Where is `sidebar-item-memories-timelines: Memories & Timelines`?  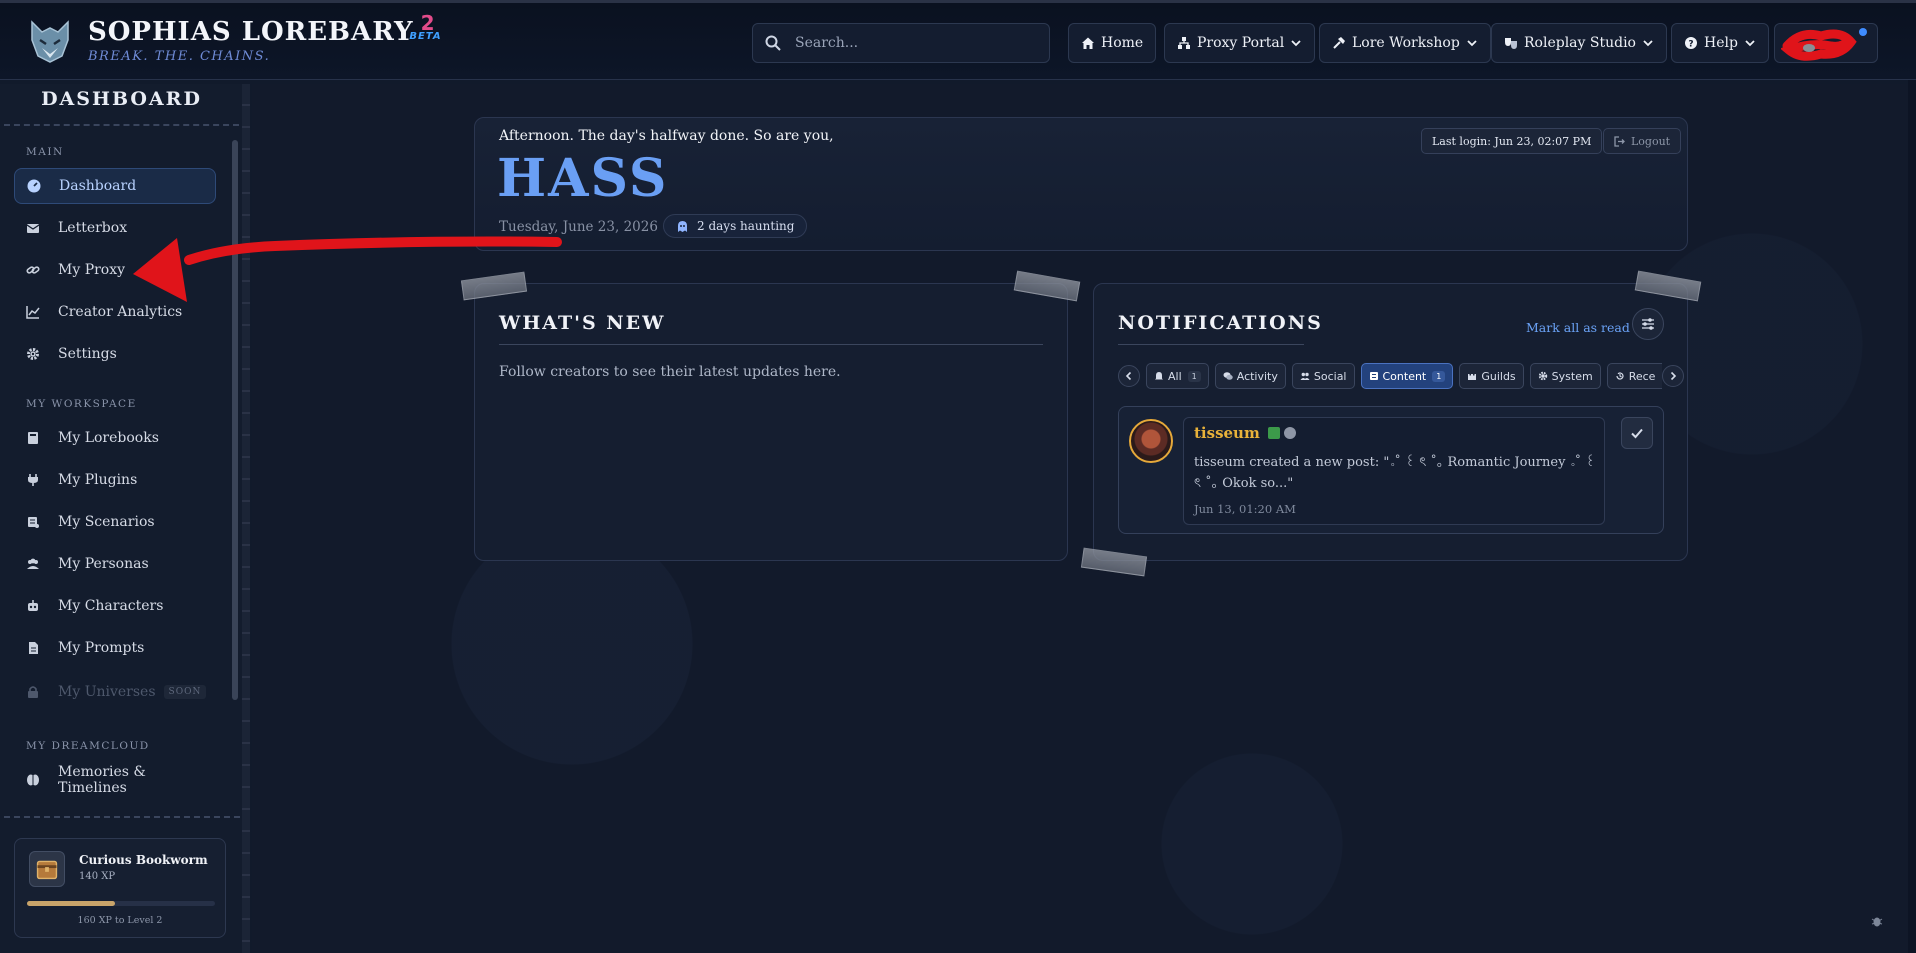
sidebar-item-memories-timelines: Memories & Timelines is located at coordinates (115, 780).